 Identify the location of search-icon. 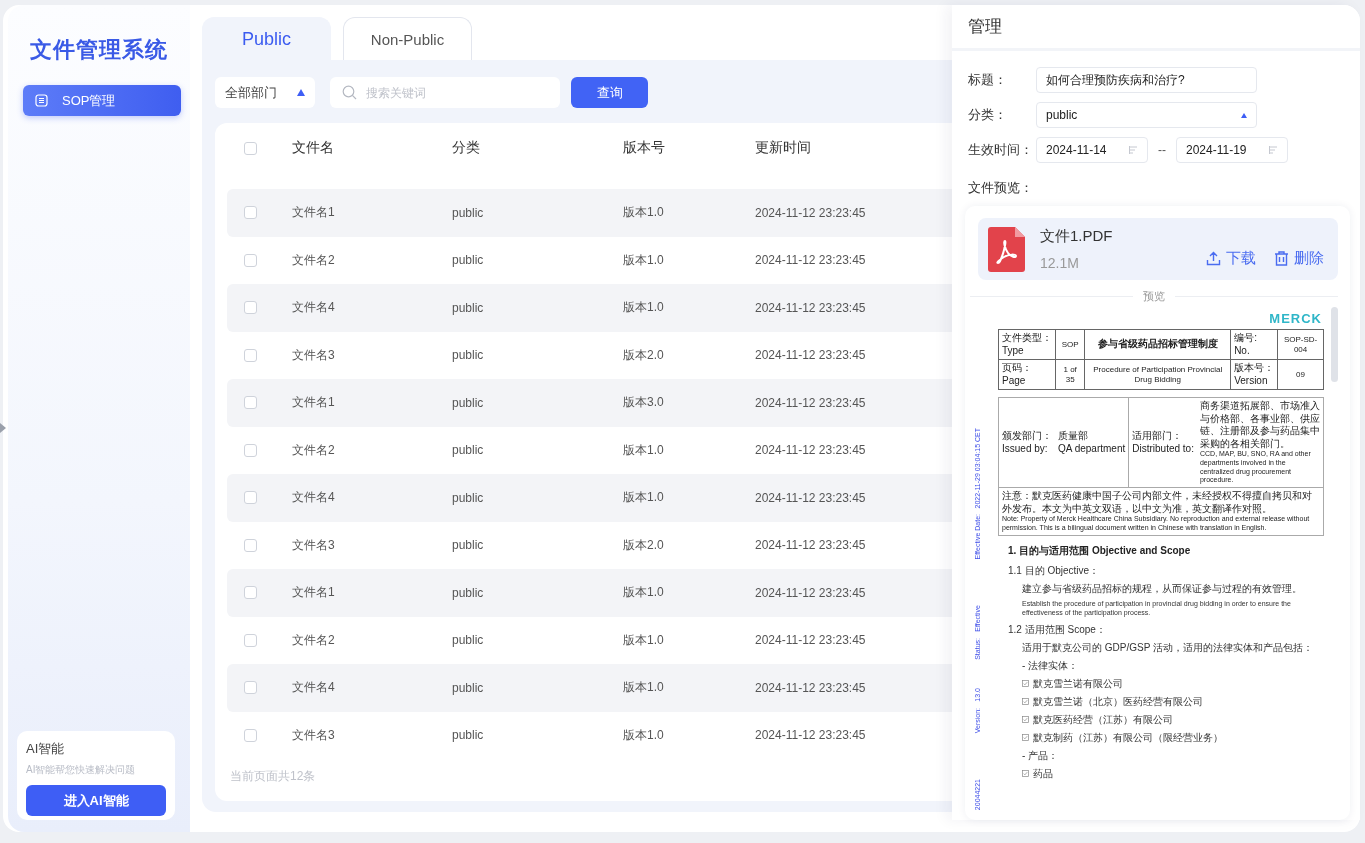
(349, 92).